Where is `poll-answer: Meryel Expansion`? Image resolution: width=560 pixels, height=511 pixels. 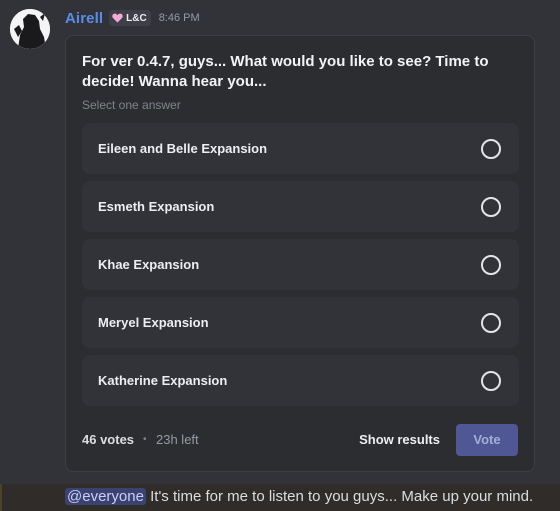 poll-answer: Meryel Expansion is located at coordinates (300, 322).